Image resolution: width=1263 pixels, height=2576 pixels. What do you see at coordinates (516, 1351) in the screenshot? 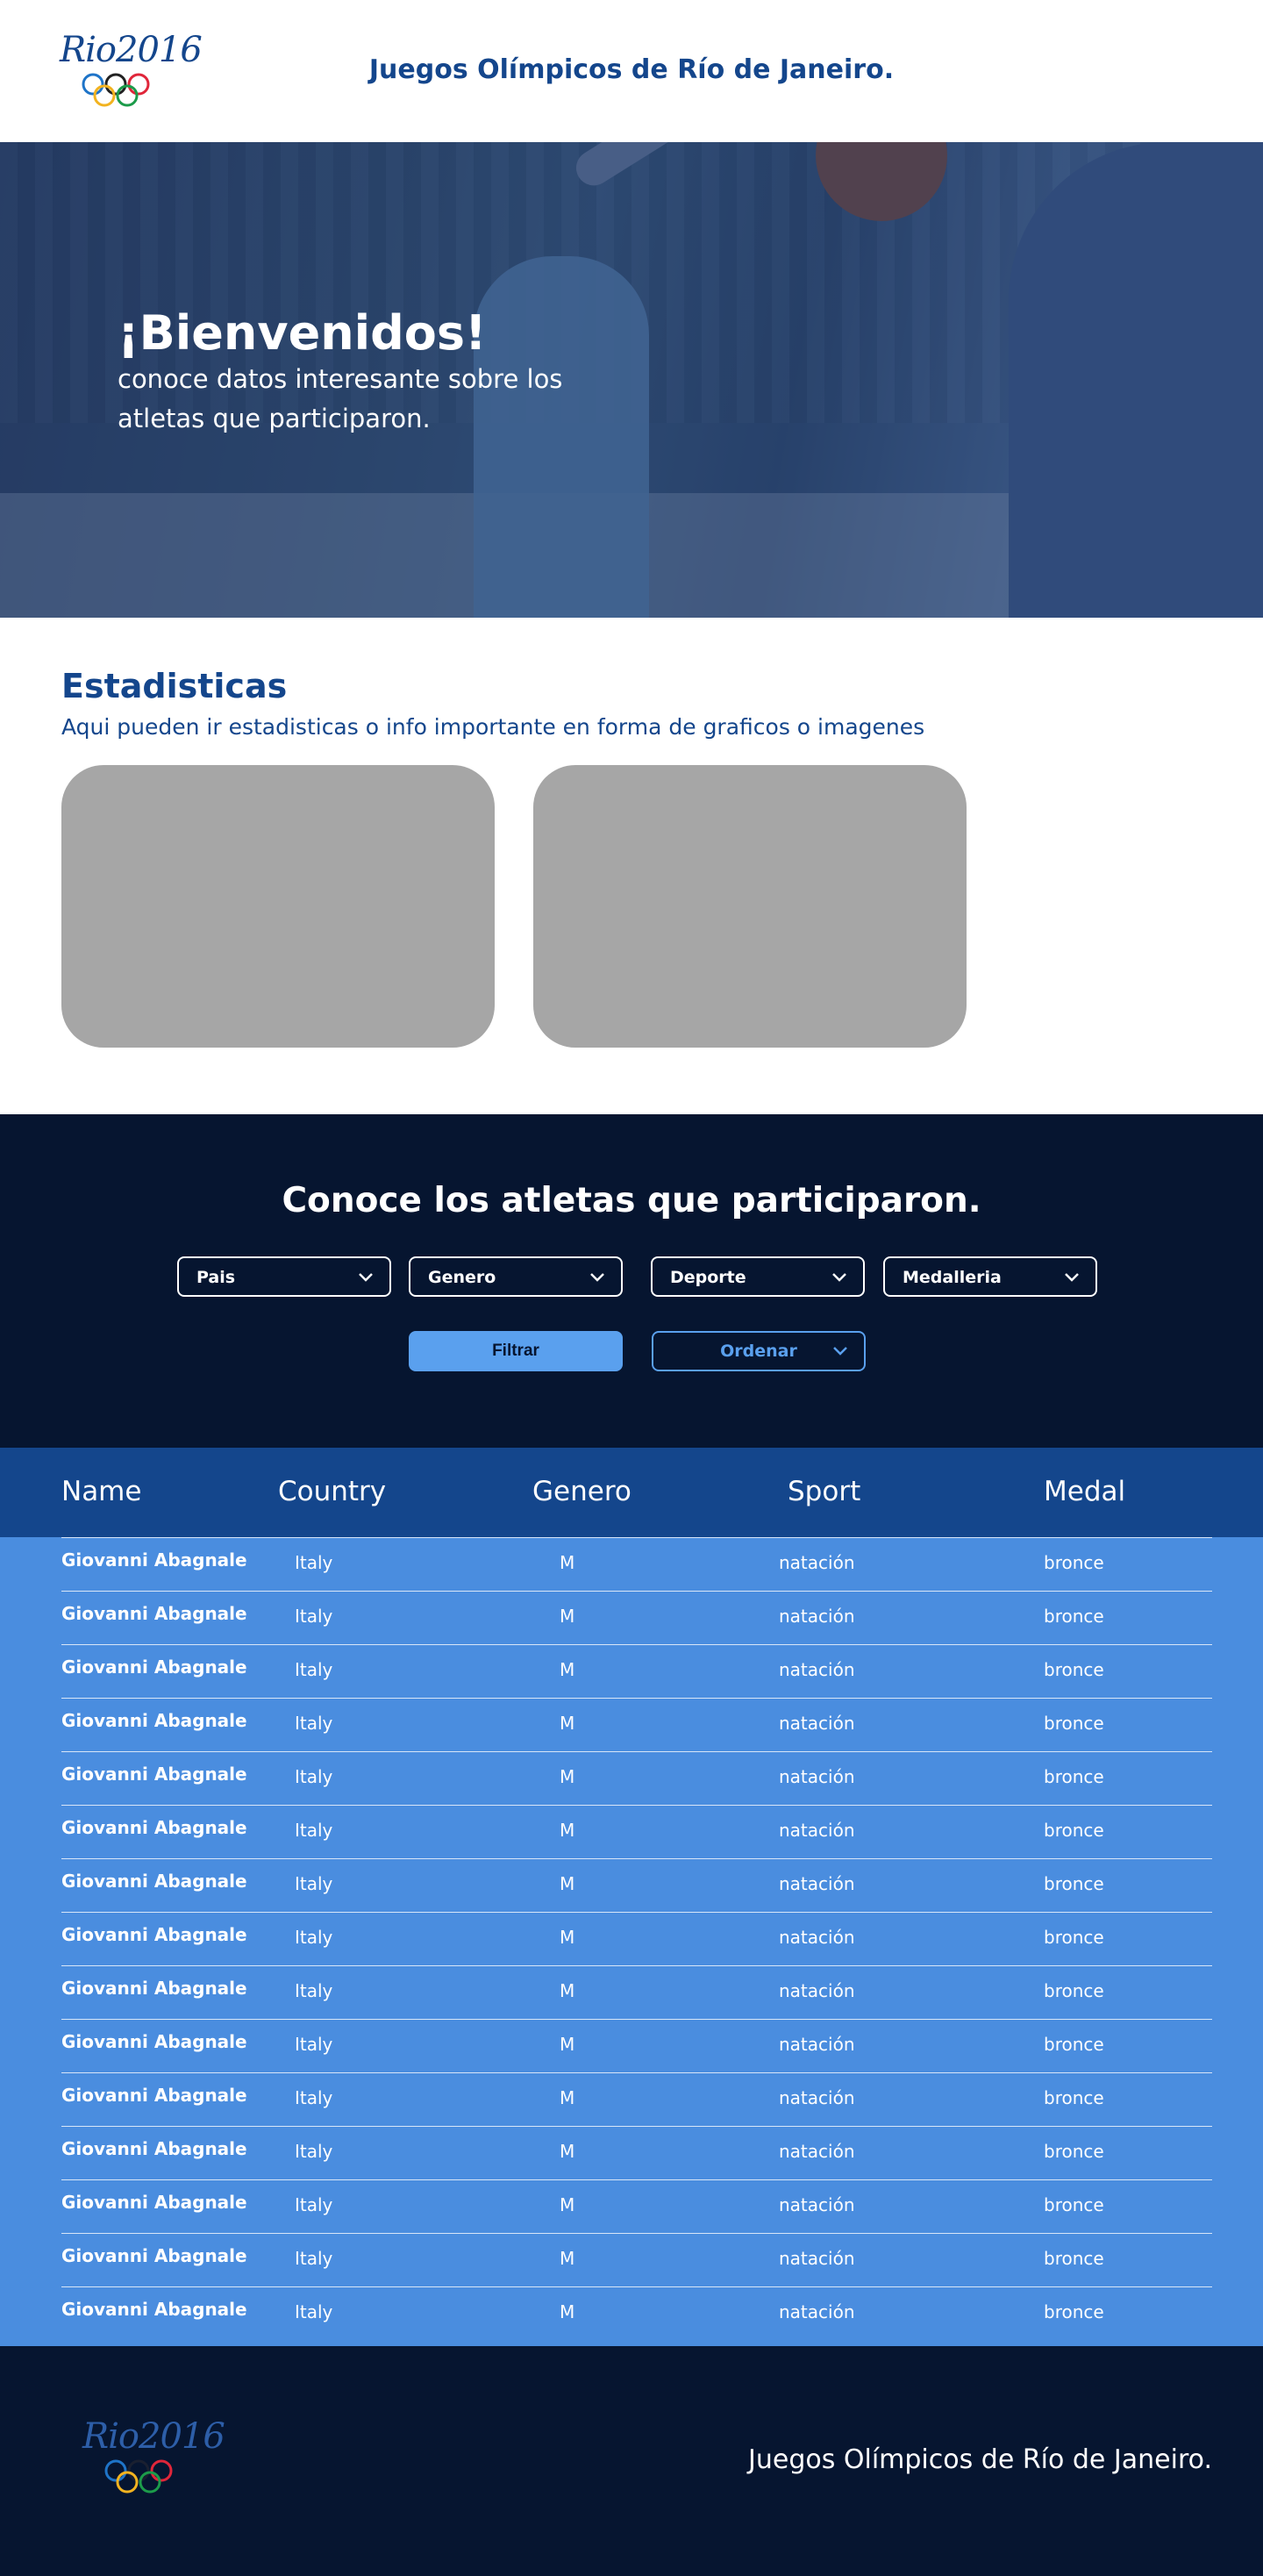
I see `filtrar-button: Filtrar` at bounding box center [516, 1351].